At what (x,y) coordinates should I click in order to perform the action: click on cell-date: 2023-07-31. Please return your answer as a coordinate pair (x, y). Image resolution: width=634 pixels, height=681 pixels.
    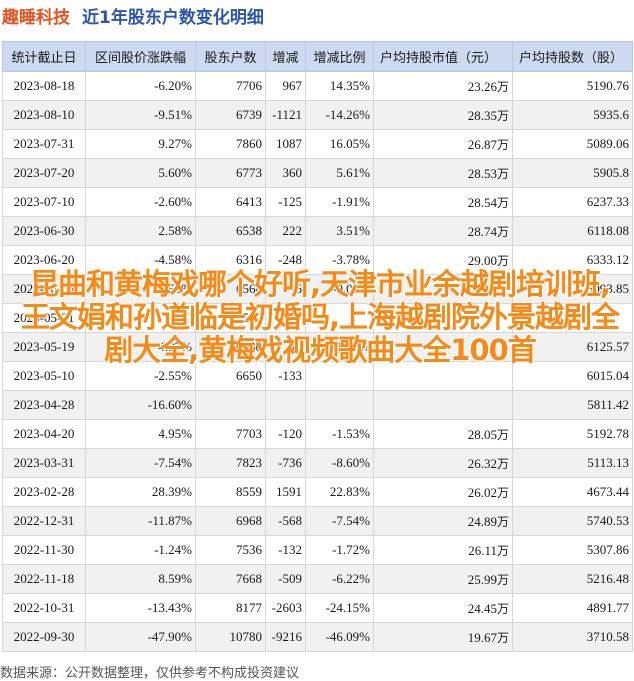
    Looking at the image, I should click on (44, 144).